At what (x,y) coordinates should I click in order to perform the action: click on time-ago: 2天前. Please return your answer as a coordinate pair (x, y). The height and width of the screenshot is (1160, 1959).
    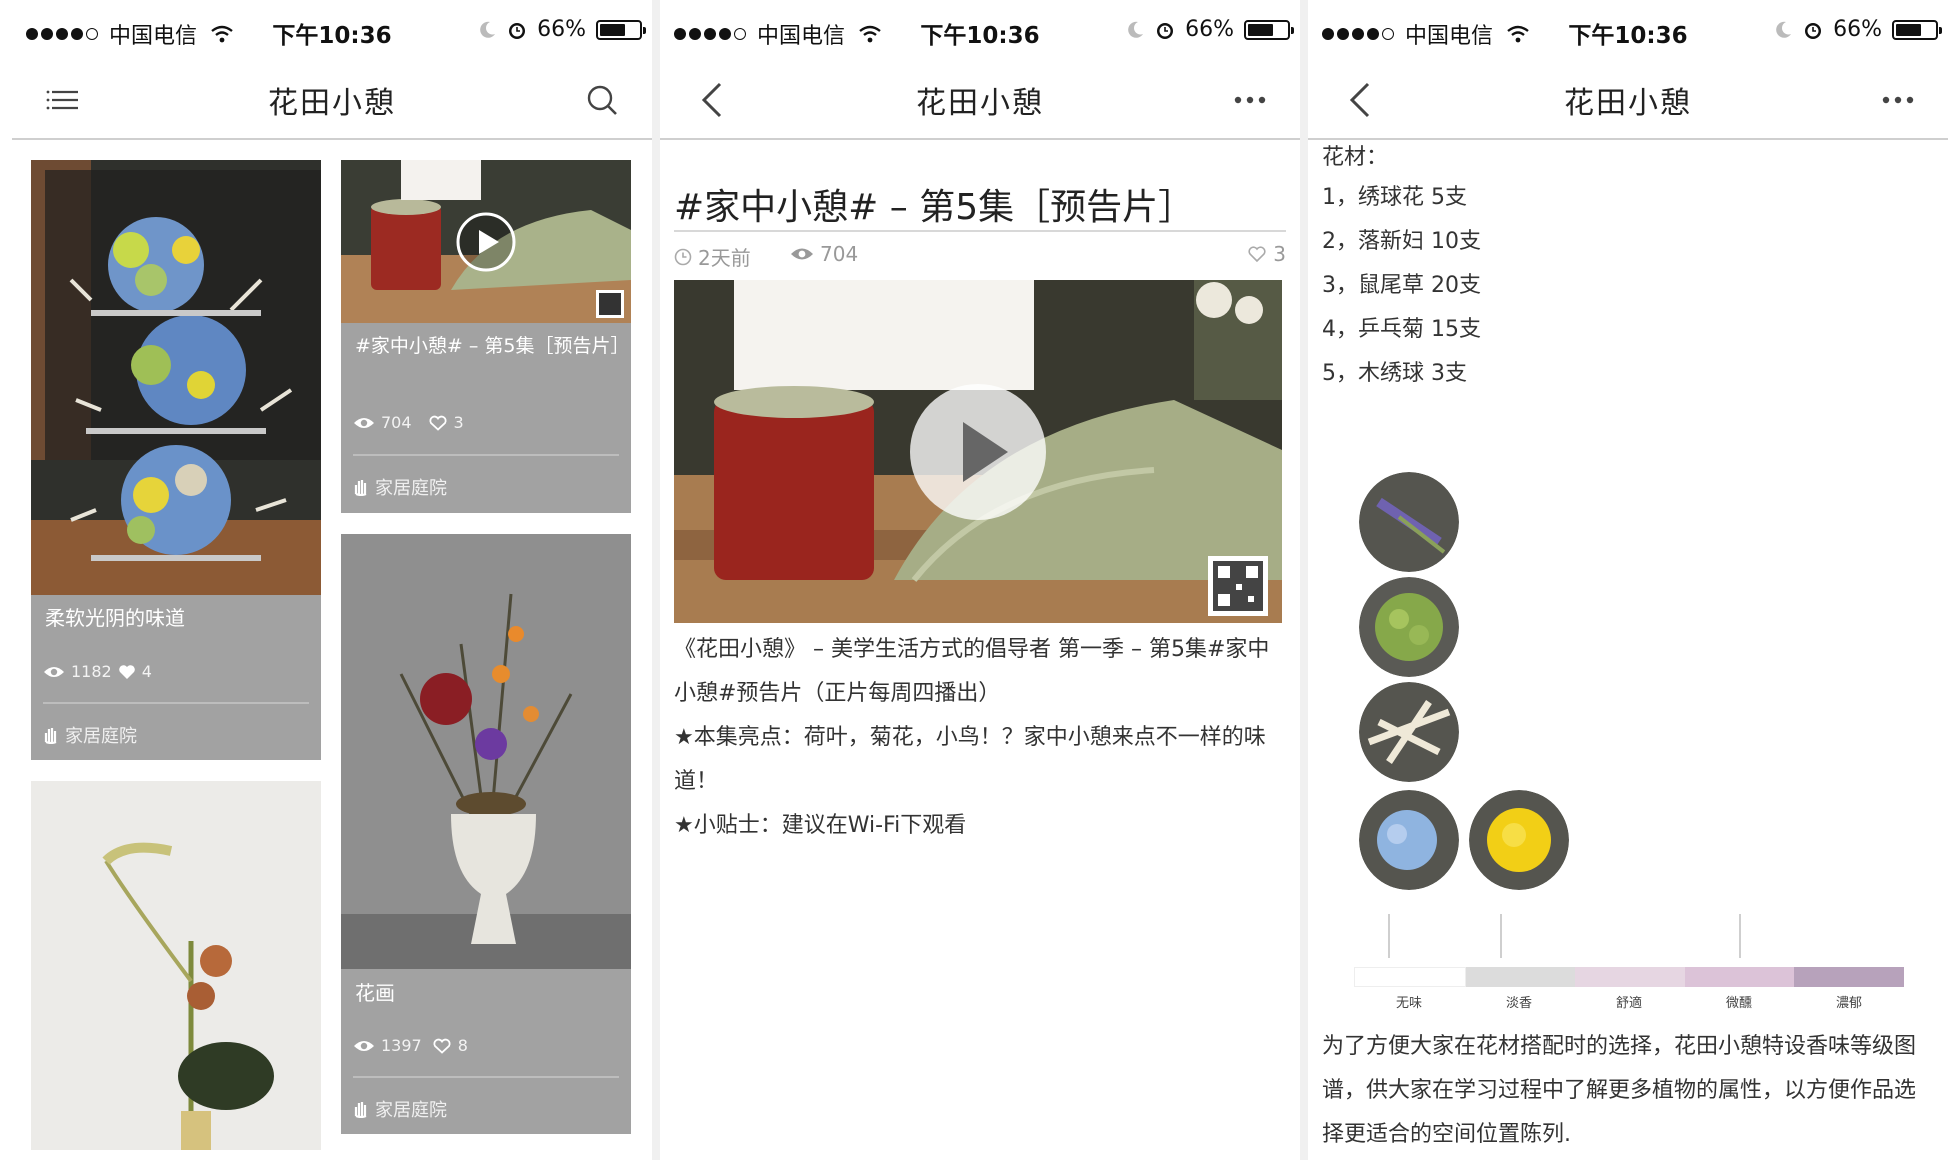
    Looking at the image, I should click on (724, 258).